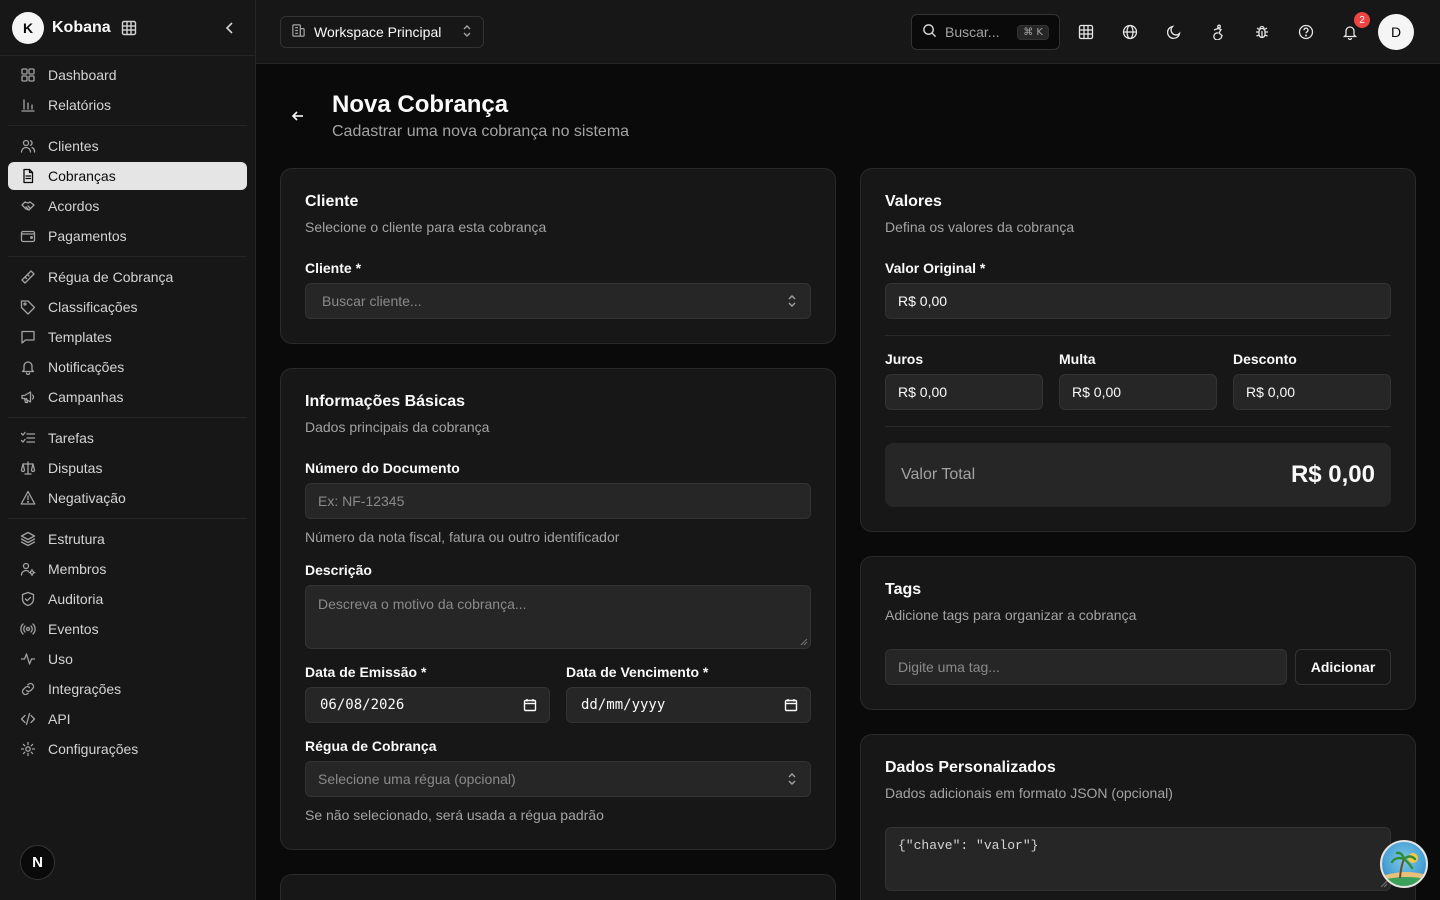  I want to click on settings-icon, so click(28, 749).